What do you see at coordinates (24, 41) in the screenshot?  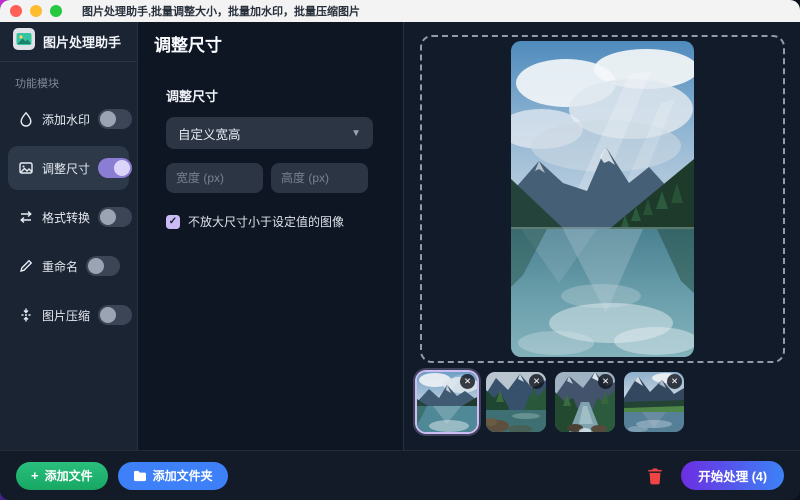 I see `app-logo-icon` at bounding box center [24, 41].